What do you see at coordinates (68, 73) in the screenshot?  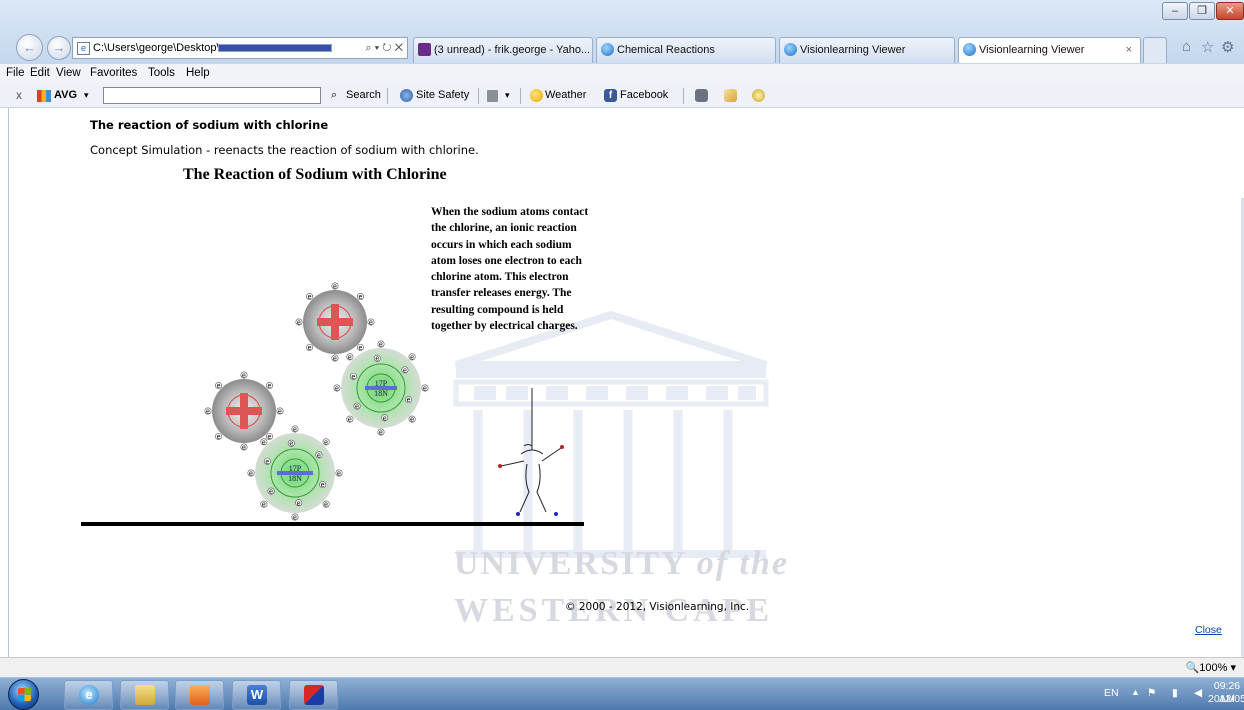 I see `menu-view: View` at bounding box center [68, 73].